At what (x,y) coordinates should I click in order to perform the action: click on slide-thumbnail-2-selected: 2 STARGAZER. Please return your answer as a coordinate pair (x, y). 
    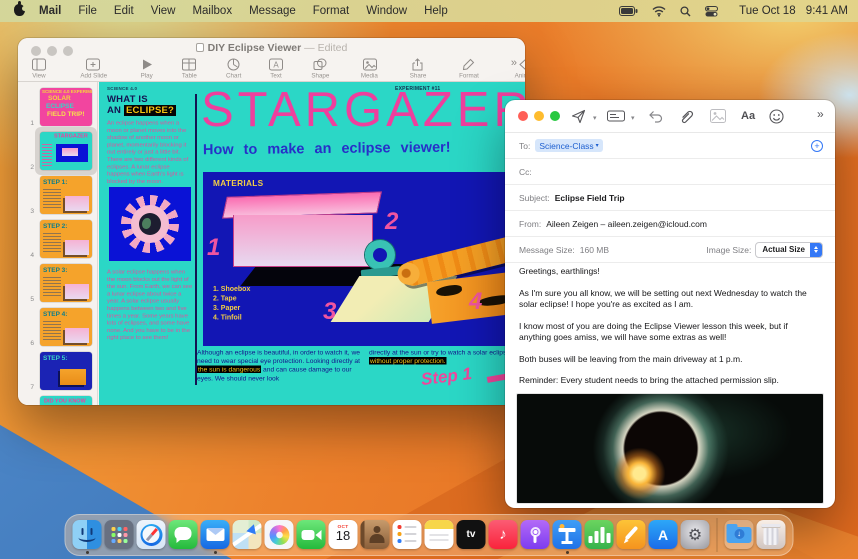
    Looking at the image, I should click on (58, 151).